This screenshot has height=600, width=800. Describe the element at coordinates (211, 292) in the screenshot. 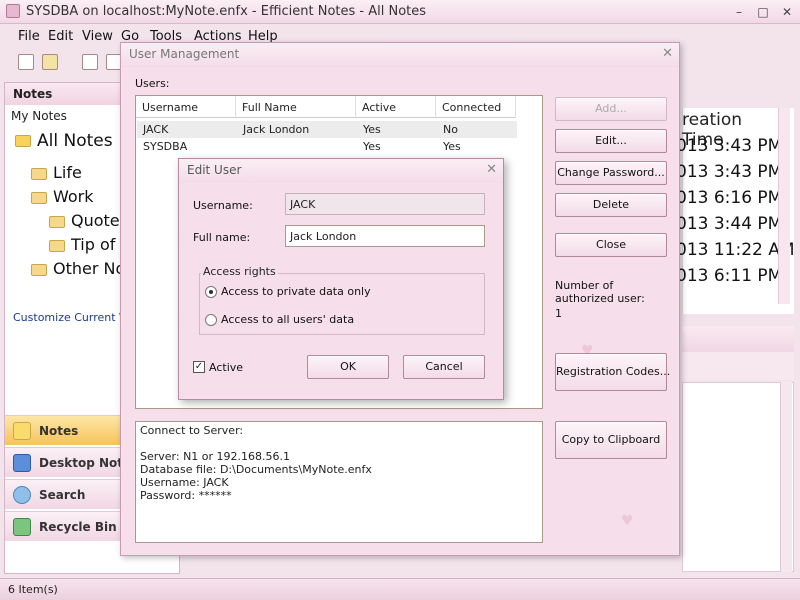

I see `private-data-radio` at that location.